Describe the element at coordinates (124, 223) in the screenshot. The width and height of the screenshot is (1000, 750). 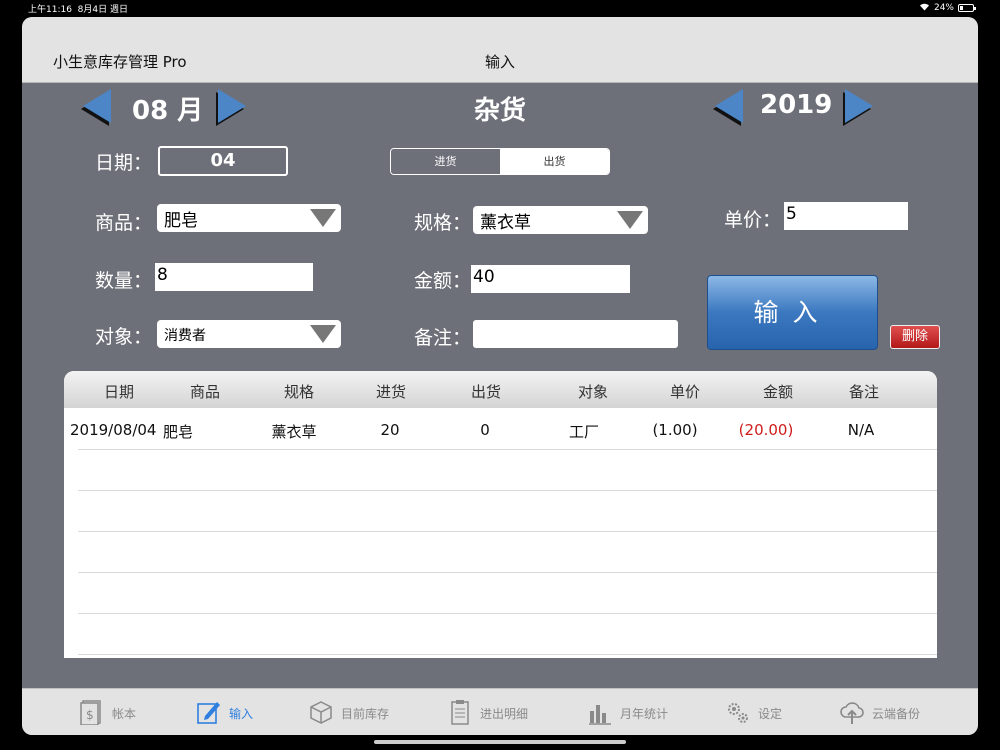
I see `product-label: 商品：` at that location.